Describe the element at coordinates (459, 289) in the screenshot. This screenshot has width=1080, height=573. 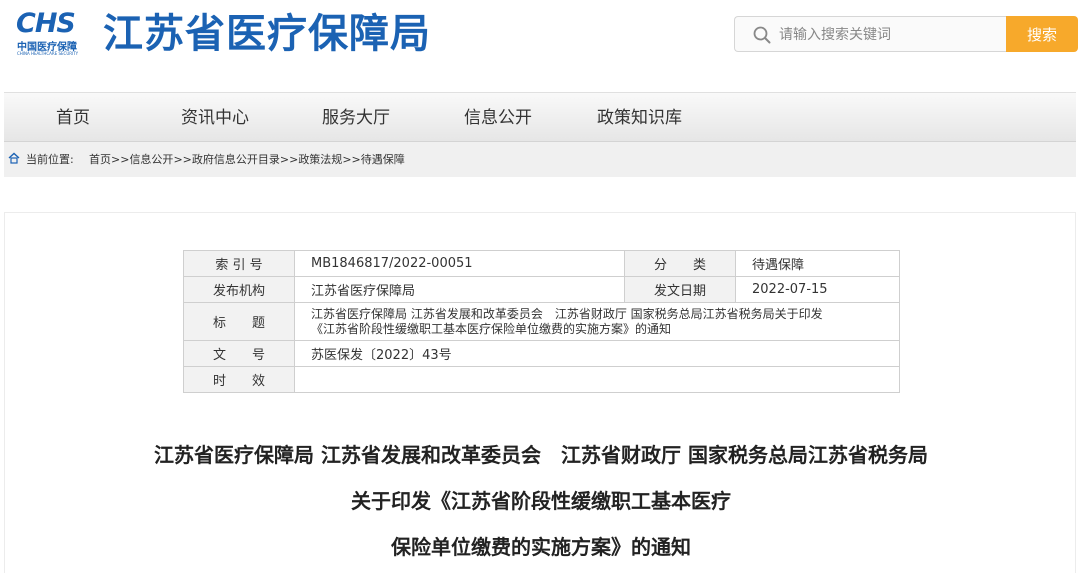
I see `publisher-value: 江苏省医疗保障局` at that location.